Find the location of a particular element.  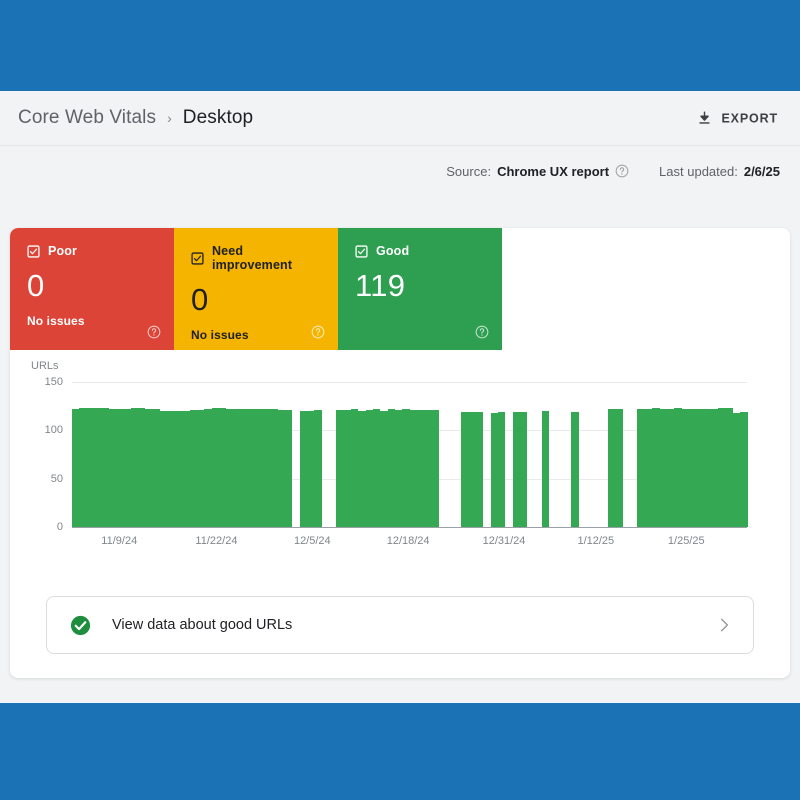

source-value: Chrome UX report is located at coordinates (553, 171).